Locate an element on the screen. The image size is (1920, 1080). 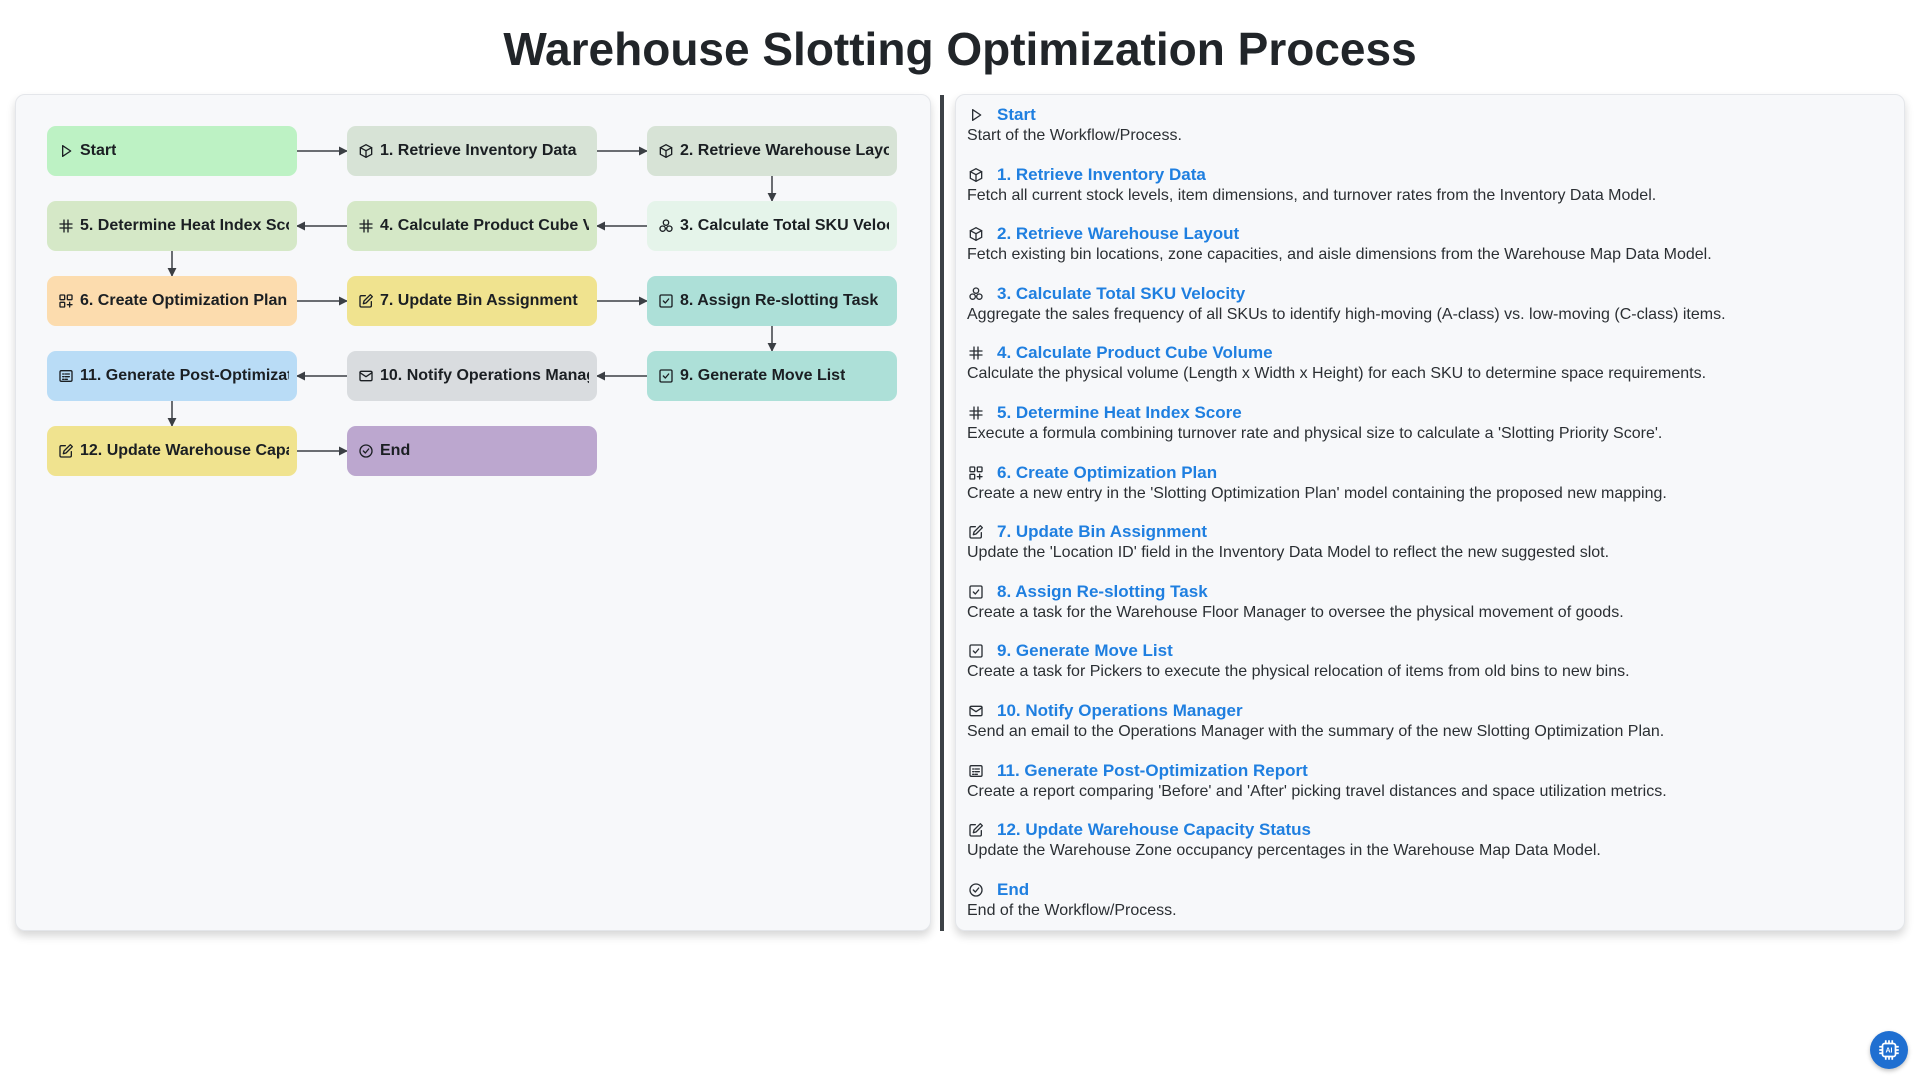
flow-node-n7: 7. Update Bin Assignment is located at coordinates (472, 301).